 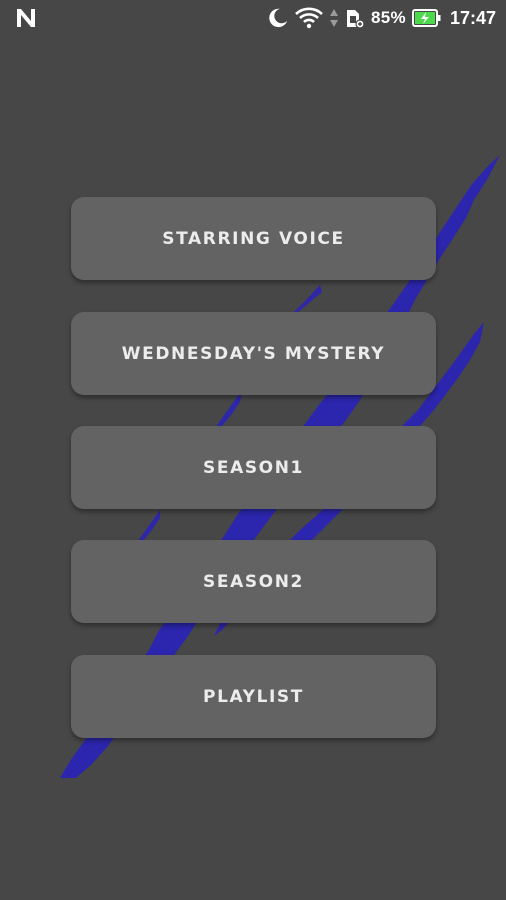 I want to click on status-icons: 85% 17:47, so click(x=381, y=18).